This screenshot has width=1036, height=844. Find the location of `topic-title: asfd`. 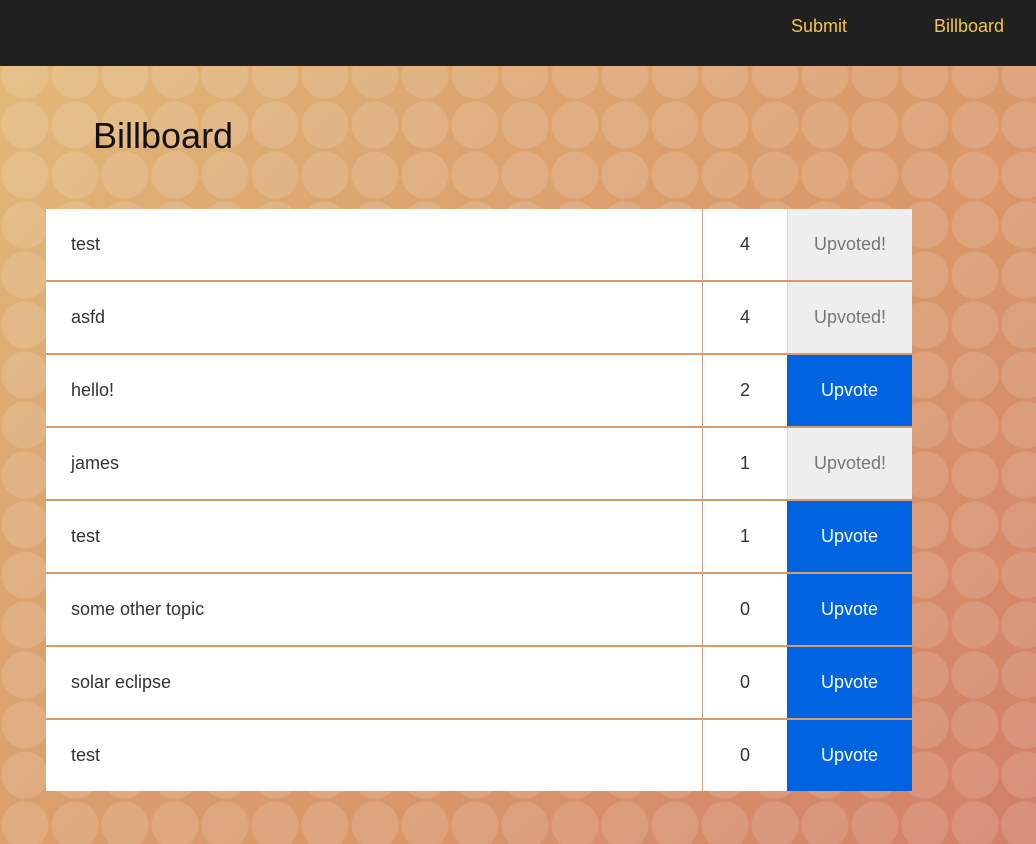

topic-title: asfd is located at coordinates (374, 317).